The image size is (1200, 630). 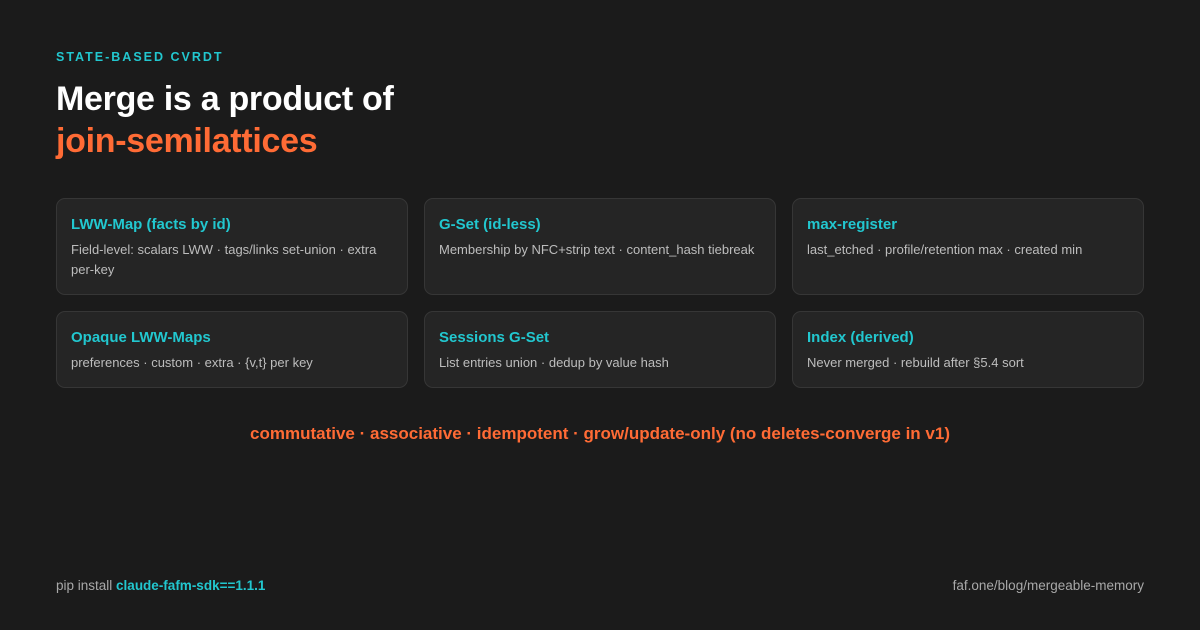 What do you see at coordinates (86, 585) in the screenshot?
I see `install-prefix: pip install` at bounding box center [86, 585].